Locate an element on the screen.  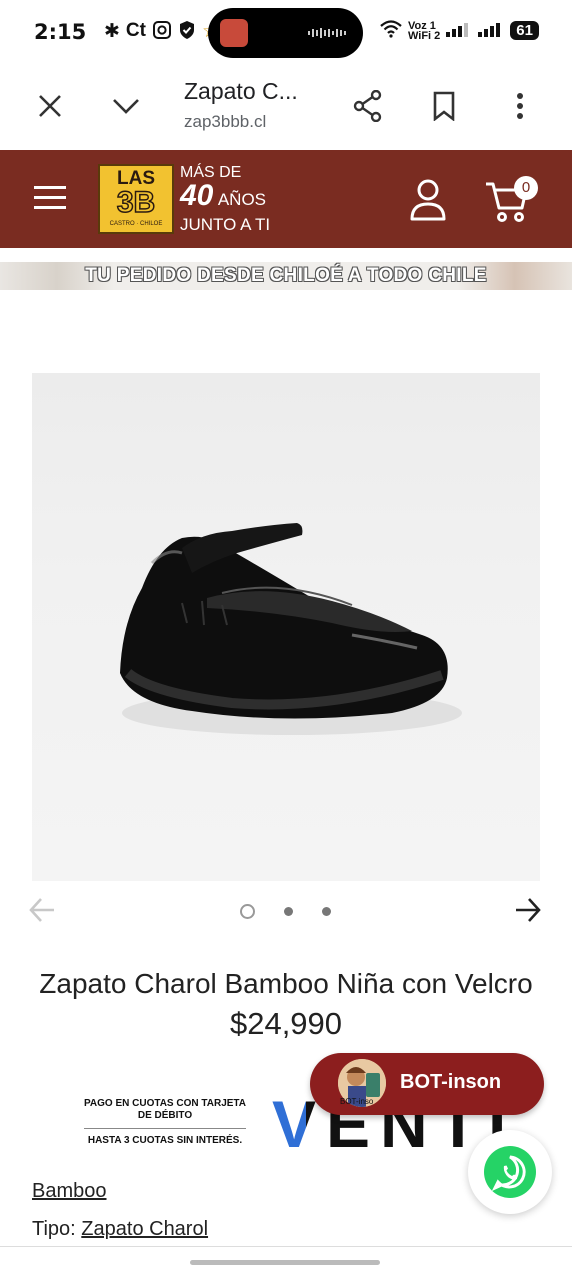
store-logo: LAS 3B CASTRO · CHILOE is located at coordinates (136, 199).